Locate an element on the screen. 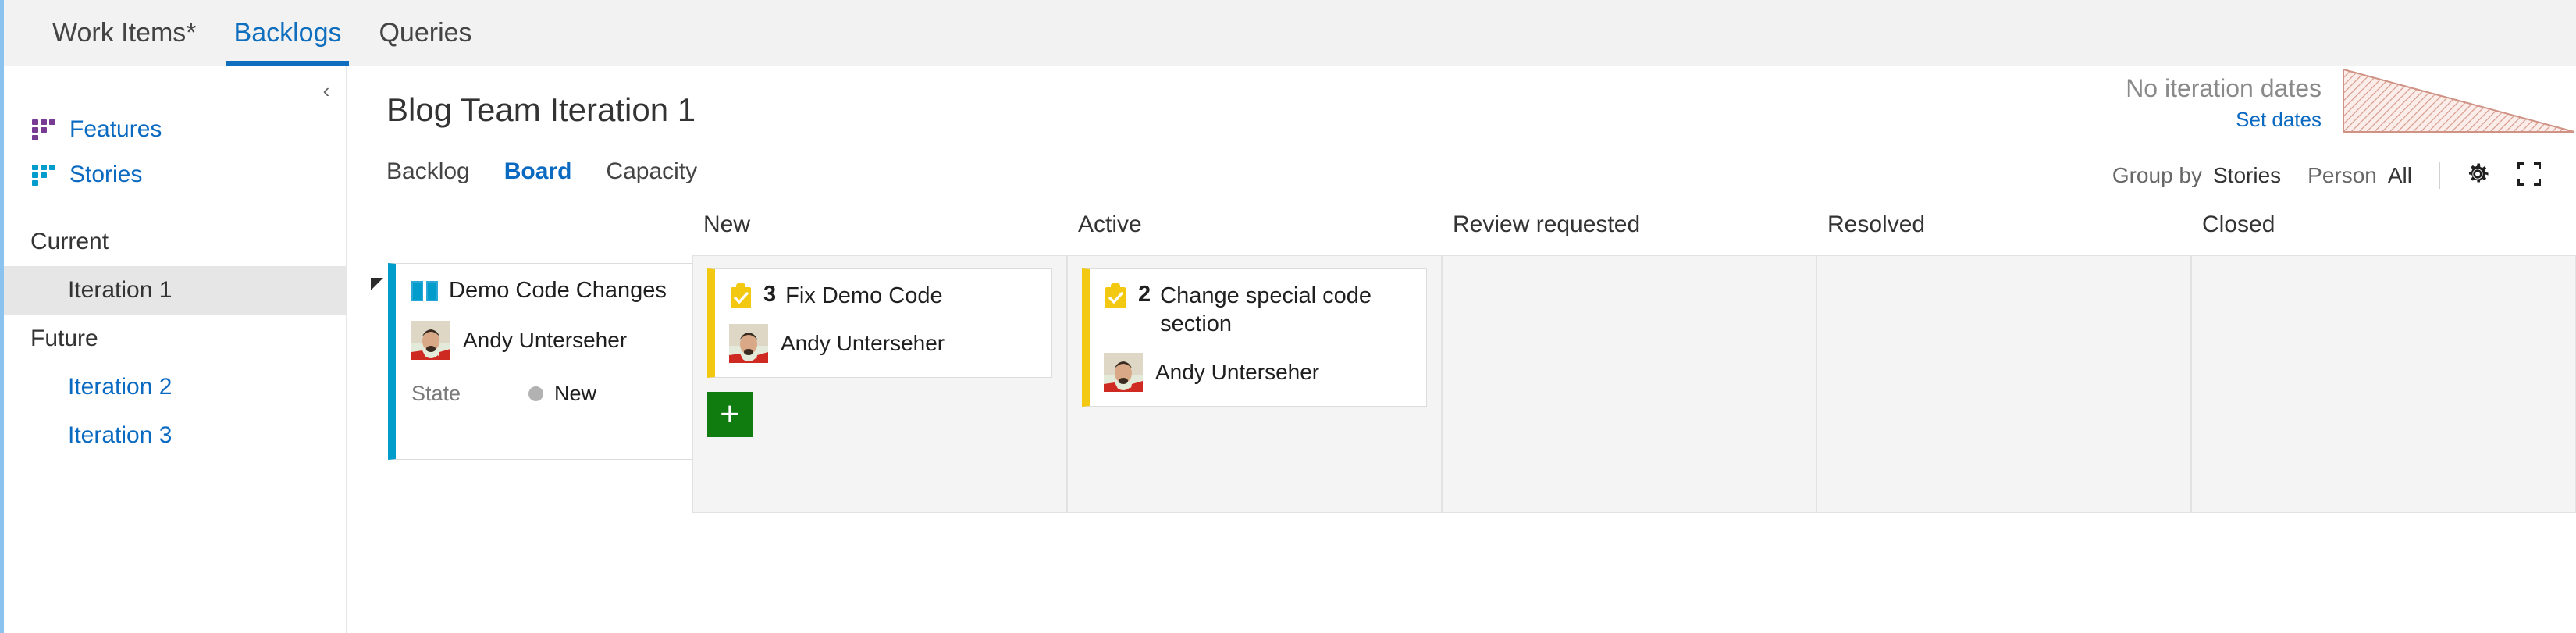  user-story-icon is located at coordinates (424, 290).